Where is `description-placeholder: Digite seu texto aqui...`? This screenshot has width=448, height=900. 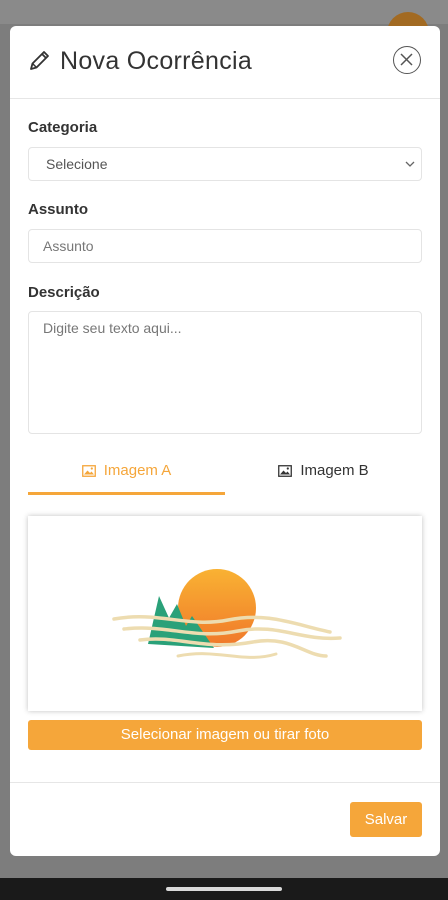
description-placeholder: Digite seu texto aqui... is located at coordinates (112, 328).